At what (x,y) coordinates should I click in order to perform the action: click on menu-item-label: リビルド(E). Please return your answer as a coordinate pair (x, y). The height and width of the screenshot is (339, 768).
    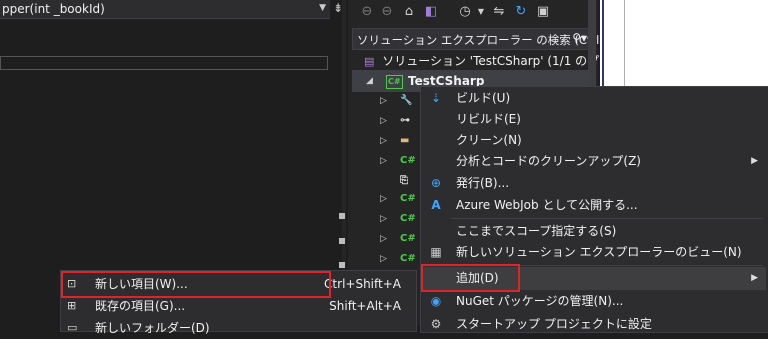
    Looking at the image, I should click on (488, 119).